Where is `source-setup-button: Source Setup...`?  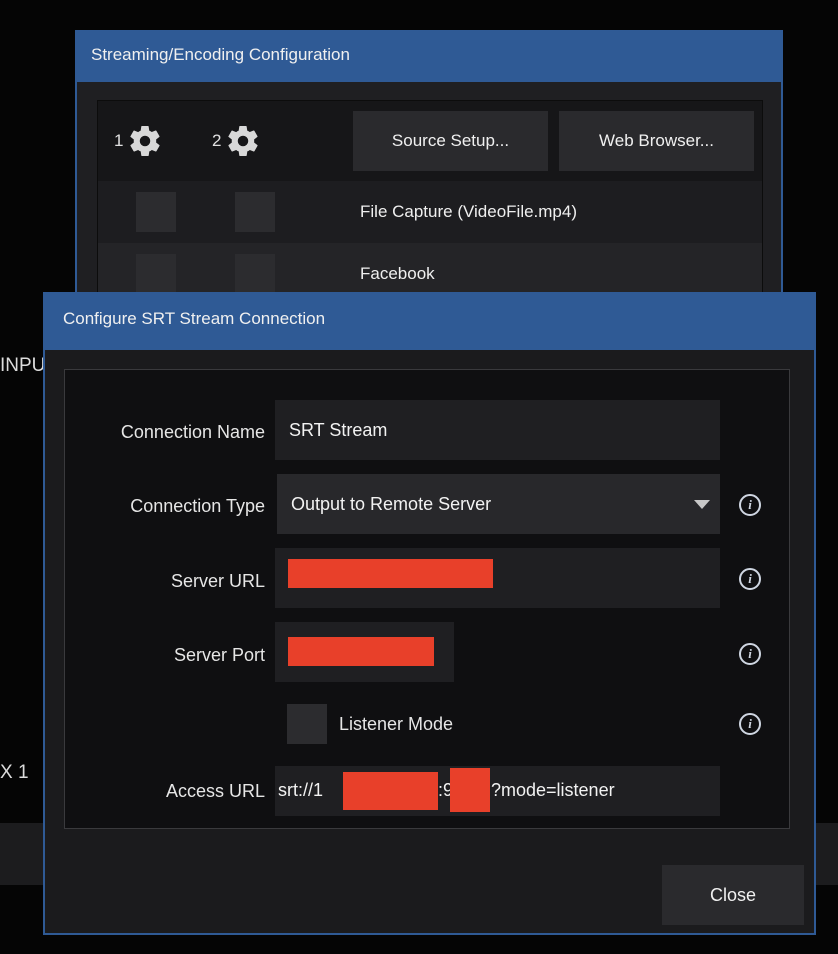 source-setup-button: Source Setup... is located at coordinates (450, 141).